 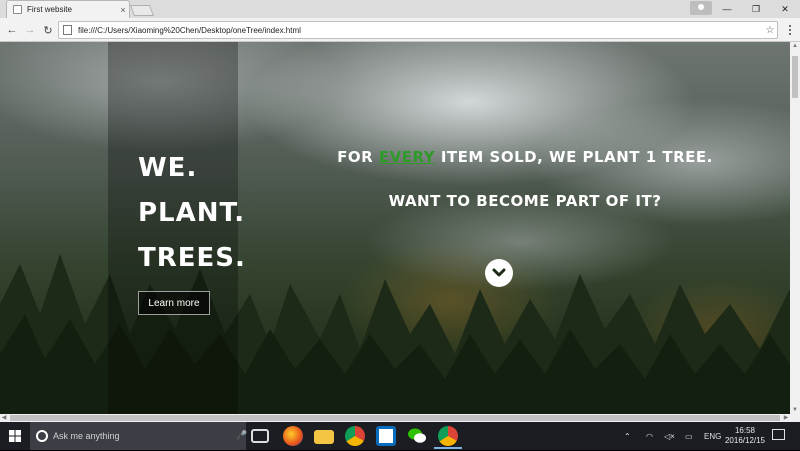 I want to click on reload-button: ↻, so click(x=48, y=30).